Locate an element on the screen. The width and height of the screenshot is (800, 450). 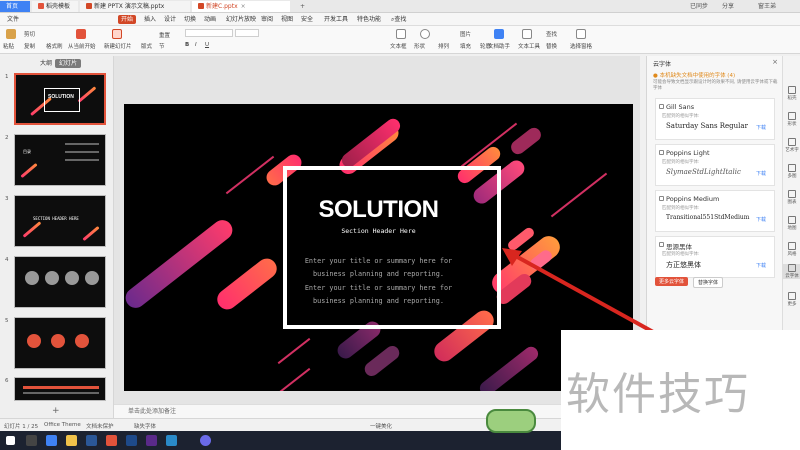
sync-status: 已同步 is located at coordinates (699, 6).